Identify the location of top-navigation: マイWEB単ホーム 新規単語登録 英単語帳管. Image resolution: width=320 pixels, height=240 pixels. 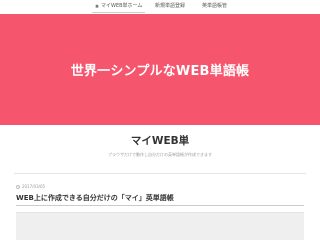
(160, 6).